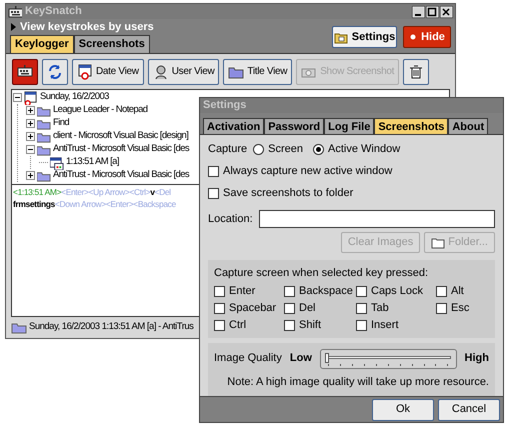 The width and height of the screenshot is (512, 428). What do you see at coordinates (388, 358) in the screenshot?
I see `quality-slider` at bounding box center [388, 358].